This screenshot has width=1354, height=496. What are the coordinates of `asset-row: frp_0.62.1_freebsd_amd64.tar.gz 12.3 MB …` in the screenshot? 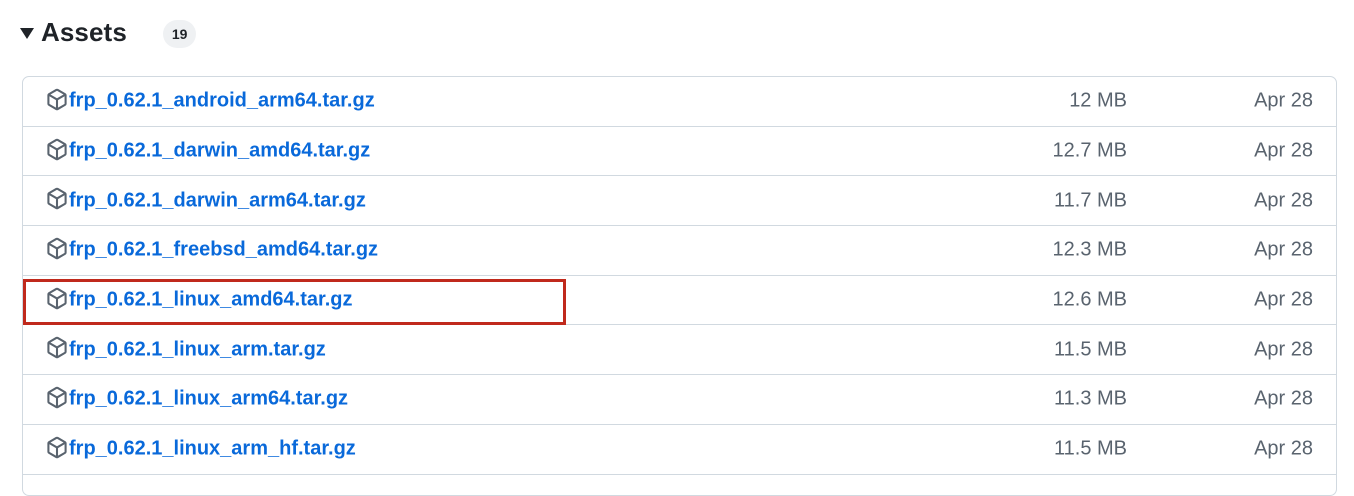 It's located at (679, 251).